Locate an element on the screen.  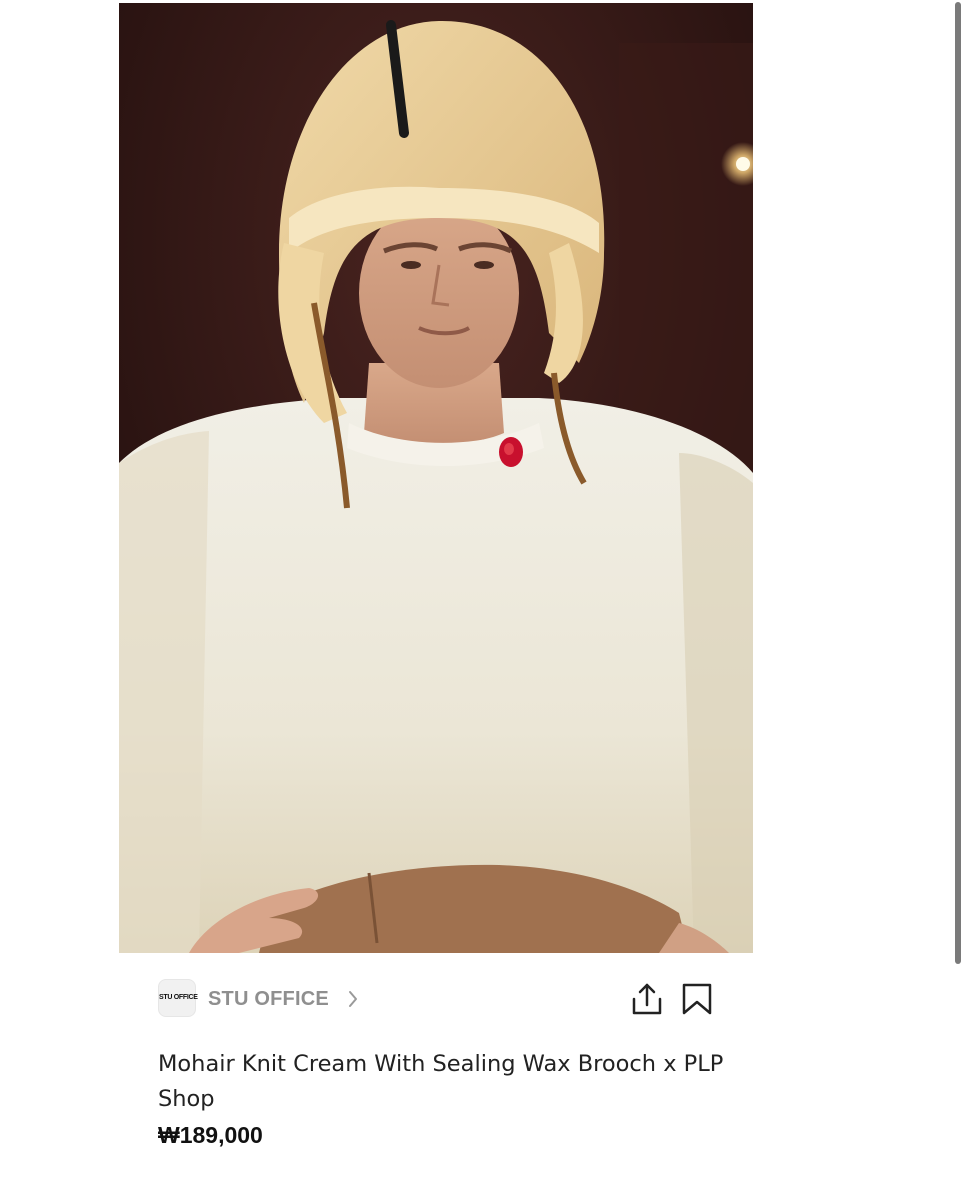
brand-name-link: STU OFFICE is located at coordinates (268, 999).